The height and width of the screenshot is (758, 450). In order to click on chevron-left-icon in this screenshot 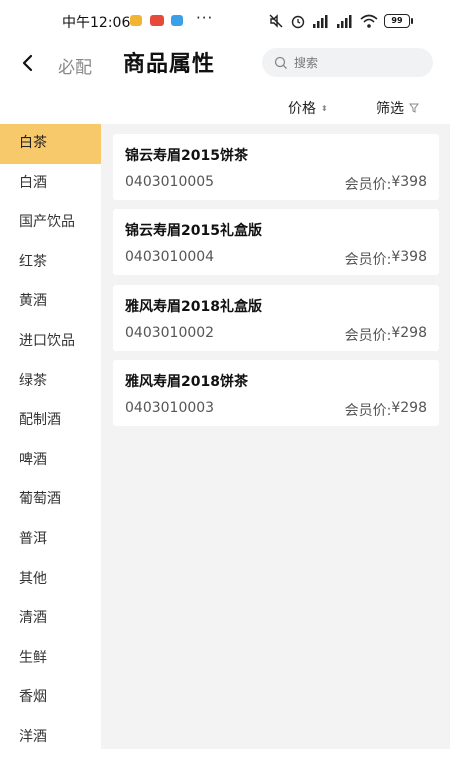, I will do `click(27, 63)`.